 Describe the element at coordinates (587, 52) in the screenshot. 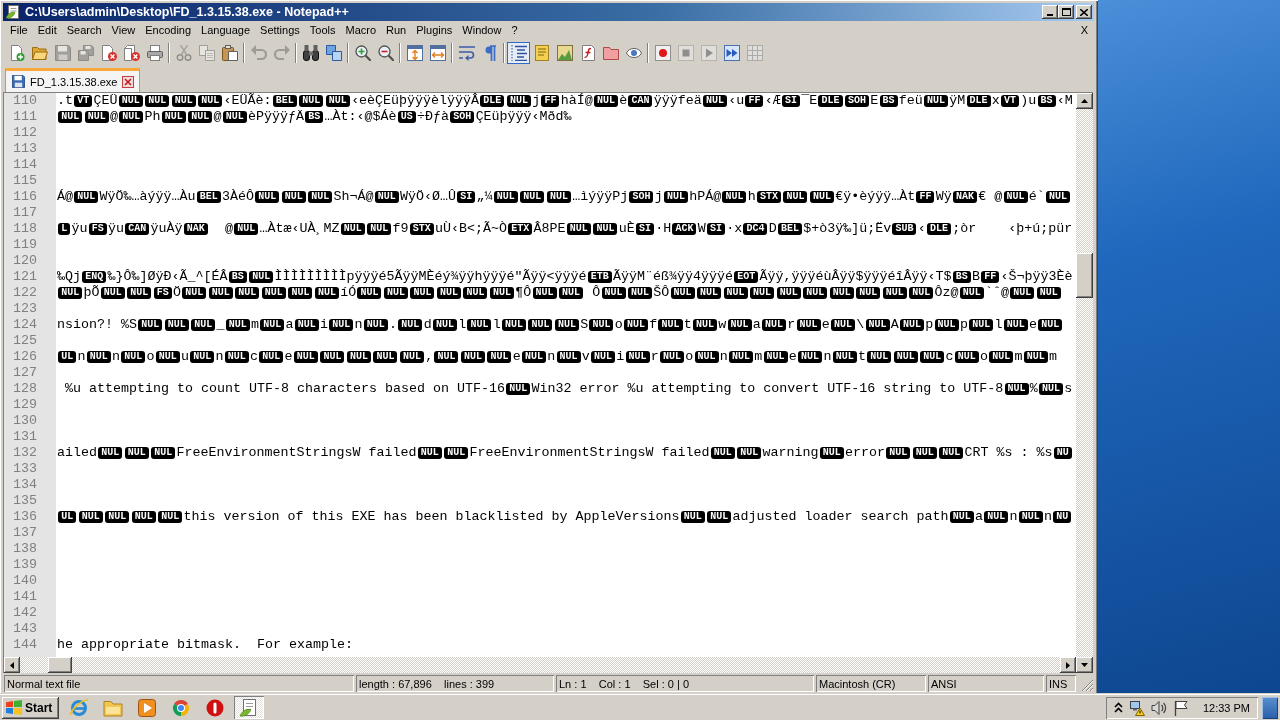

I see `function-list-icon` at that location.